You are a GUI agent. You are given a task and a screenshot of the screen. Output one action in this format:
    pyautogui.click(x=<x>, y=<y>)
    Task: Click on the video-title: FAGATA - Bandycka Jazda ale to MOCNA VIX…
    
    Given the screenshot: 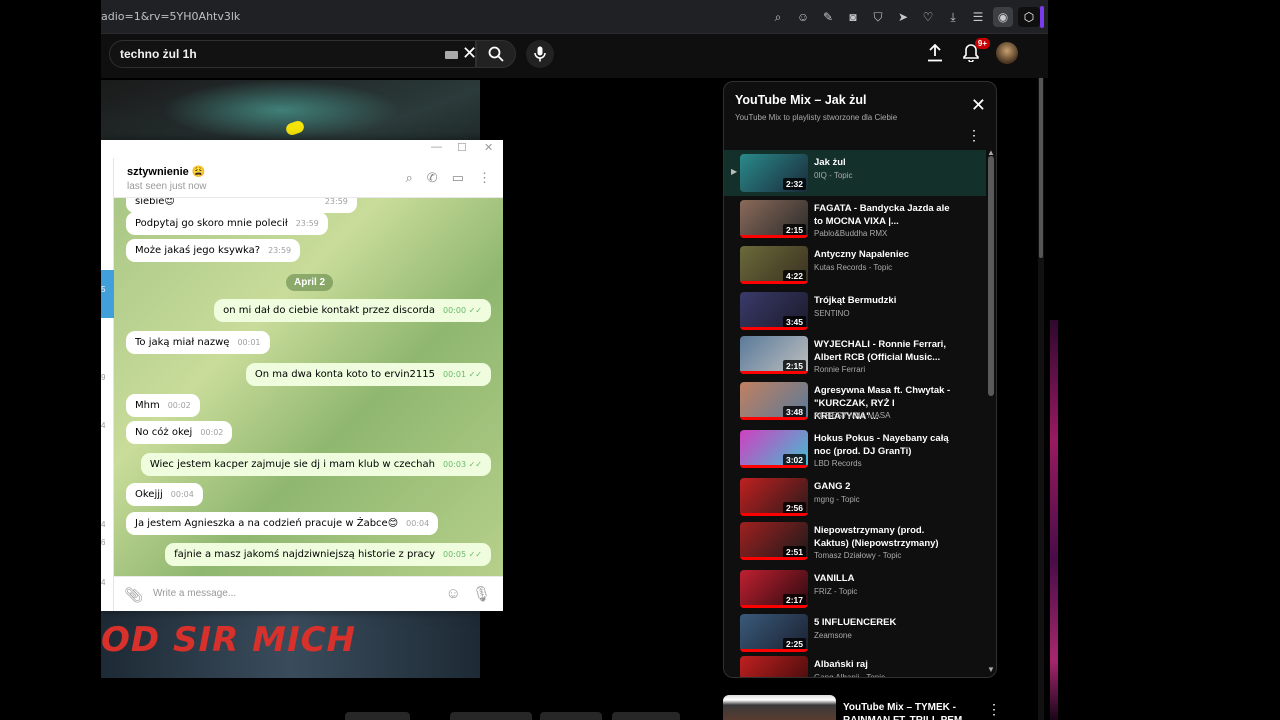 What is the action you would take?
    pyautogui.click(x=884, y=215)
    